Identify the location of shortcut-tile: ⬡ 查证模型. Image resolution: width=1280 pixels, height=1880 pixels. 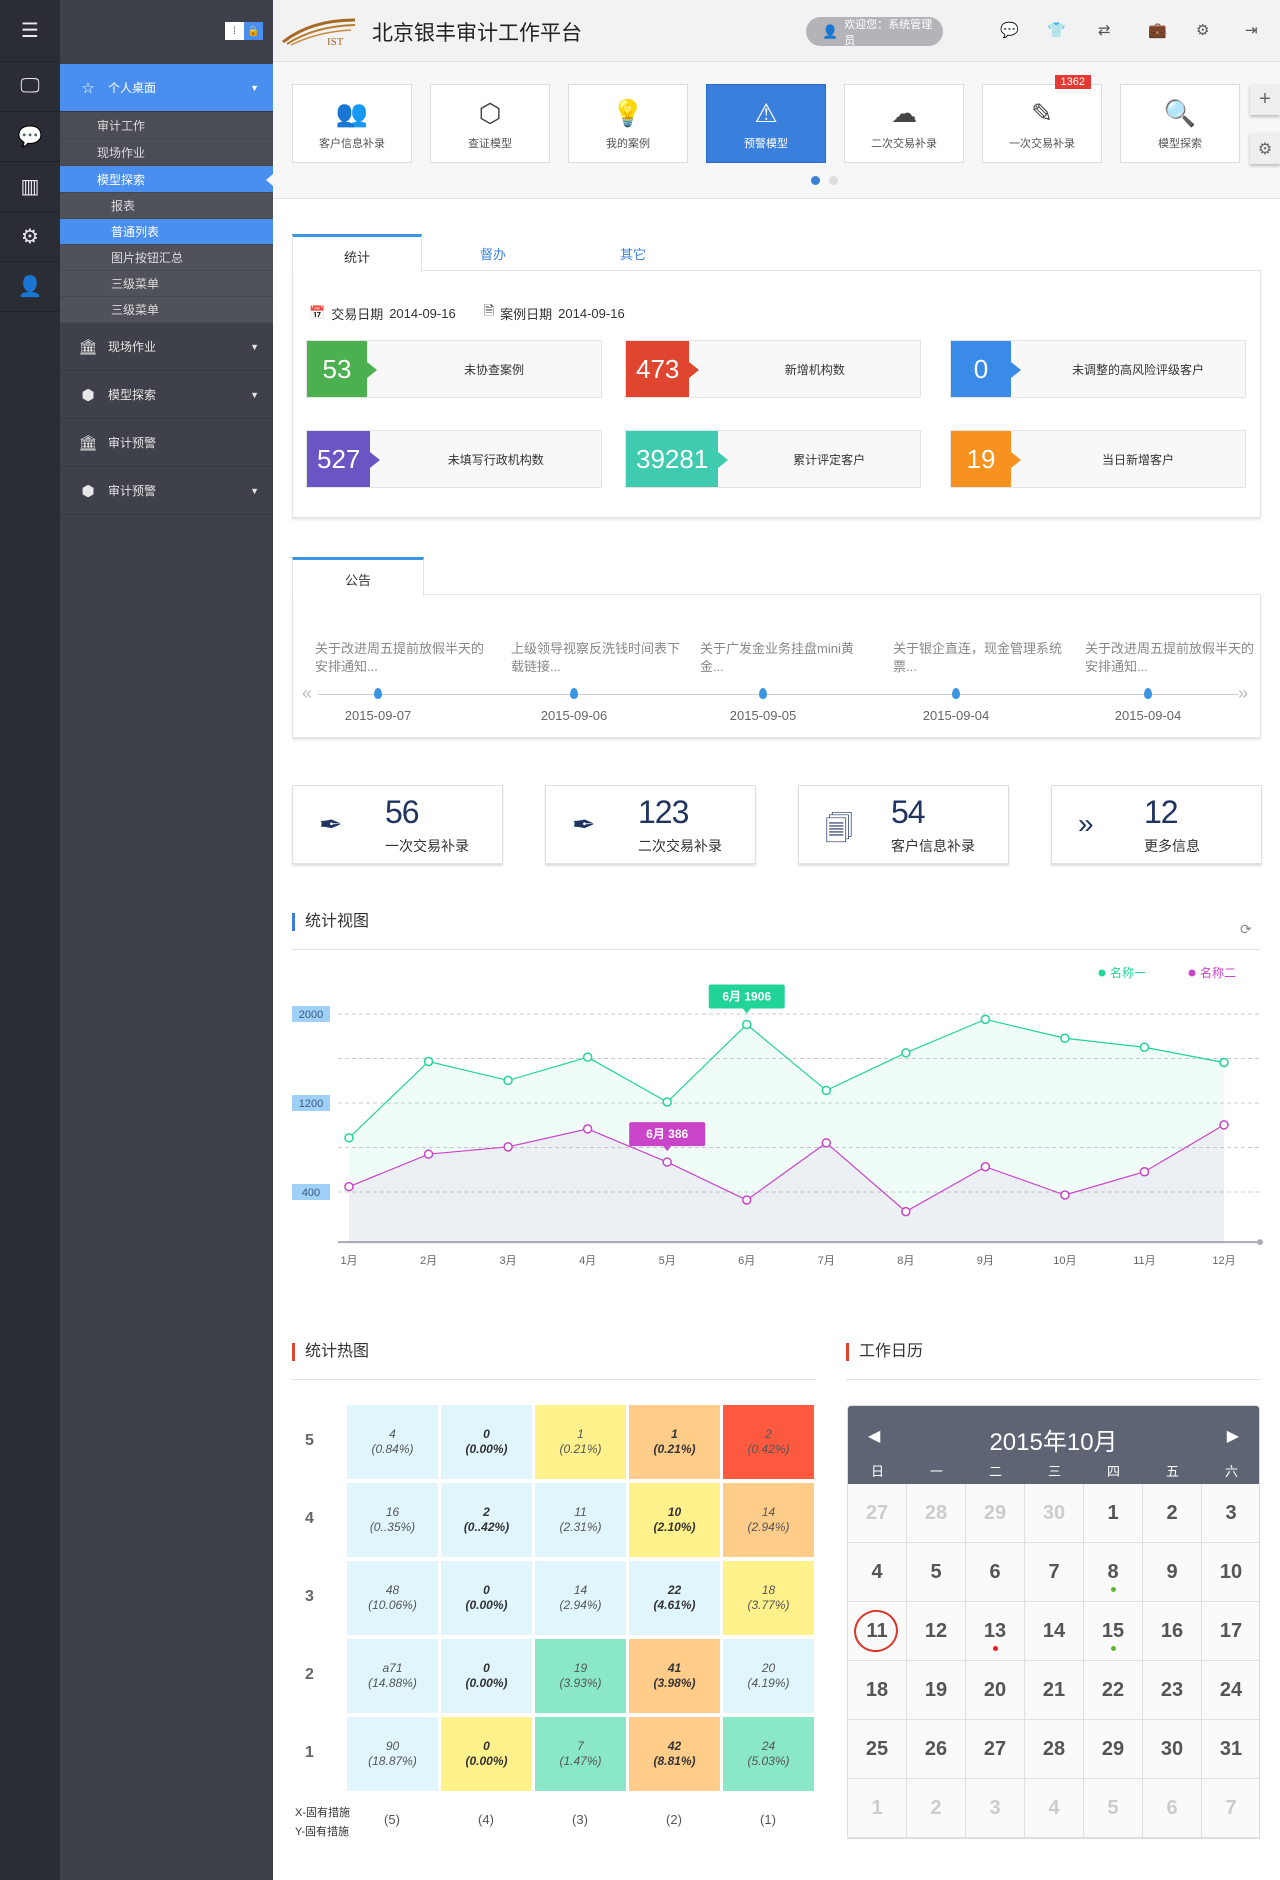
(490, 123).